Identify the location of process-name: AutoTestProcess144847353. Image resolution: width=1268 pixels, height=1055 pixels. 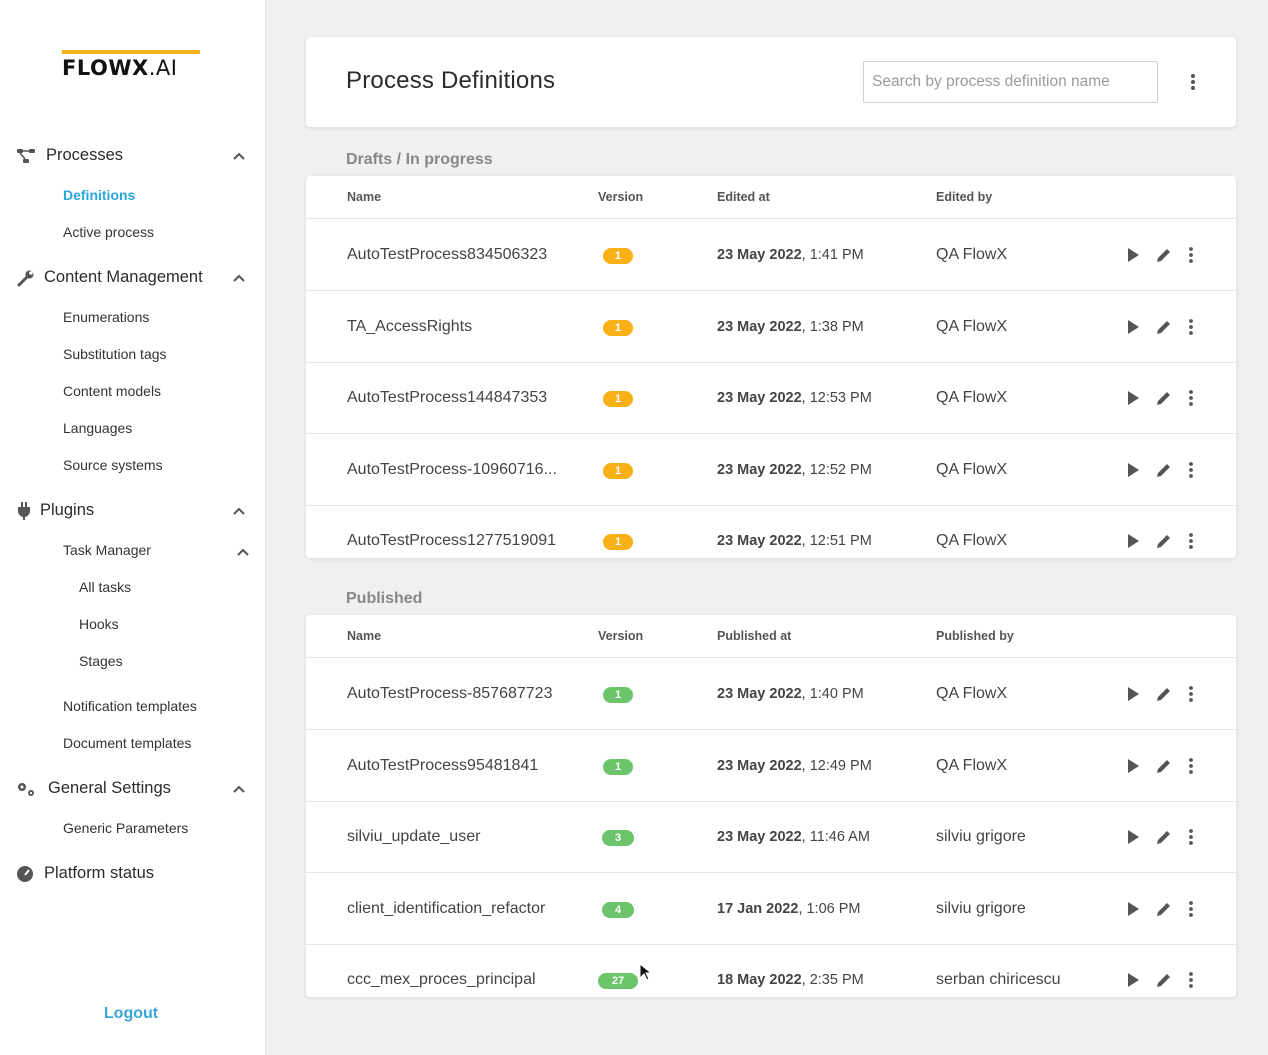
(447, 398).